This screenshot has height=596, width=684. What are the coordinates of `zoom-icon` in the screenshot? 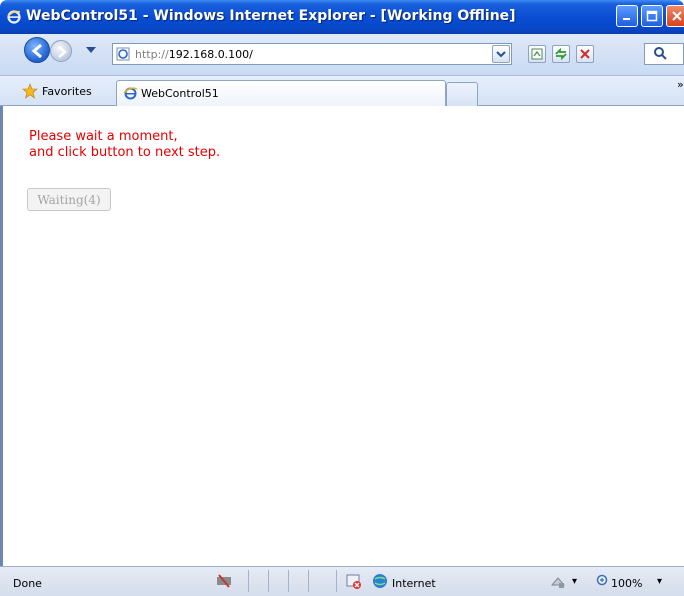 It's located at (603, 581).